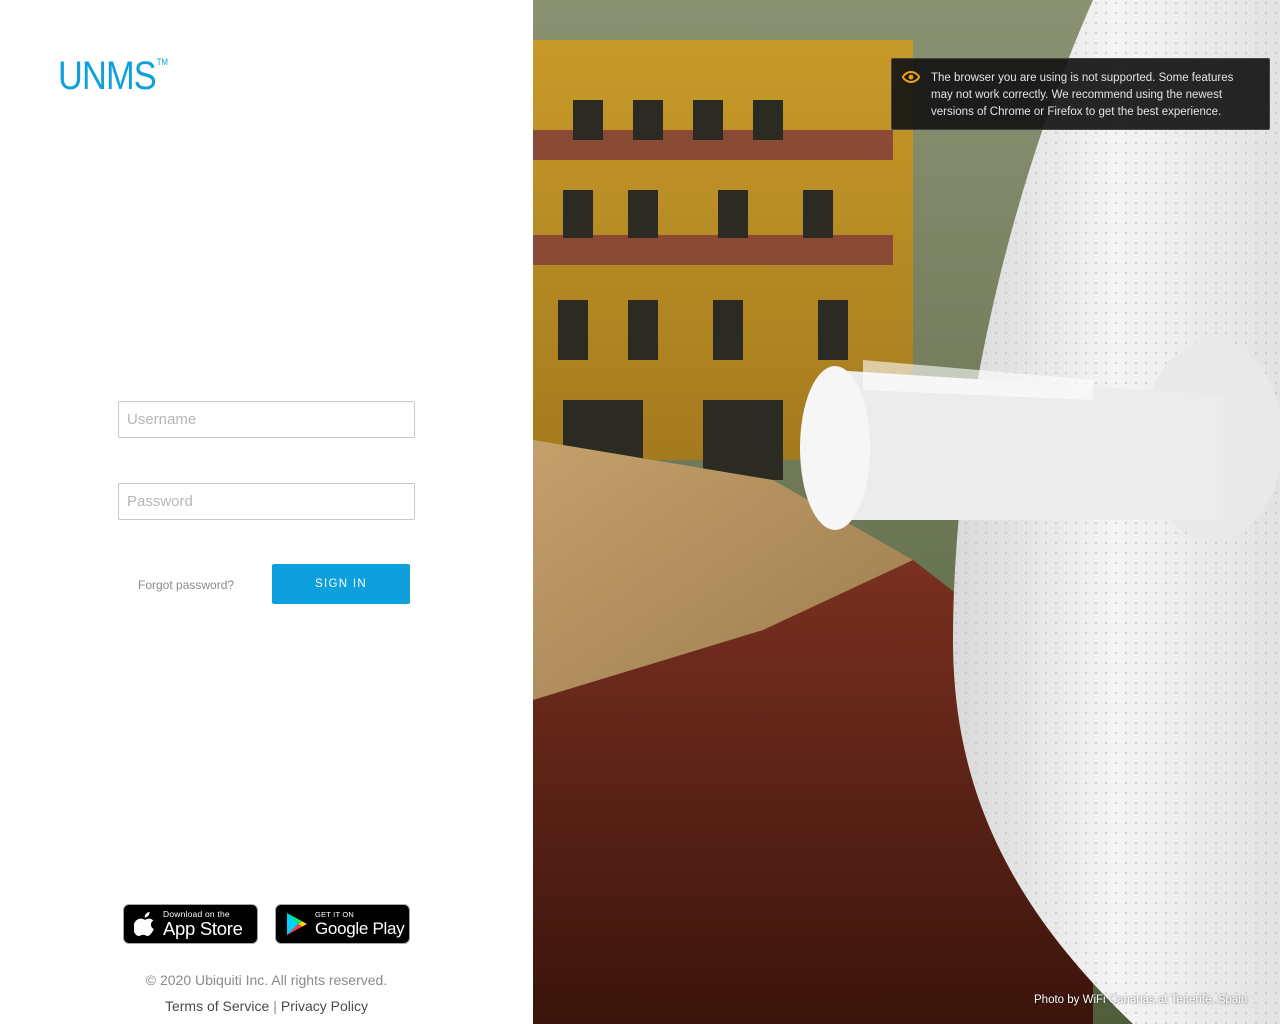 This screenshot has width=1280, height=1024. Describe the element at coordinates (360, 928) in the screenshot. I see `google-play-big-text: Google Play` at that location.